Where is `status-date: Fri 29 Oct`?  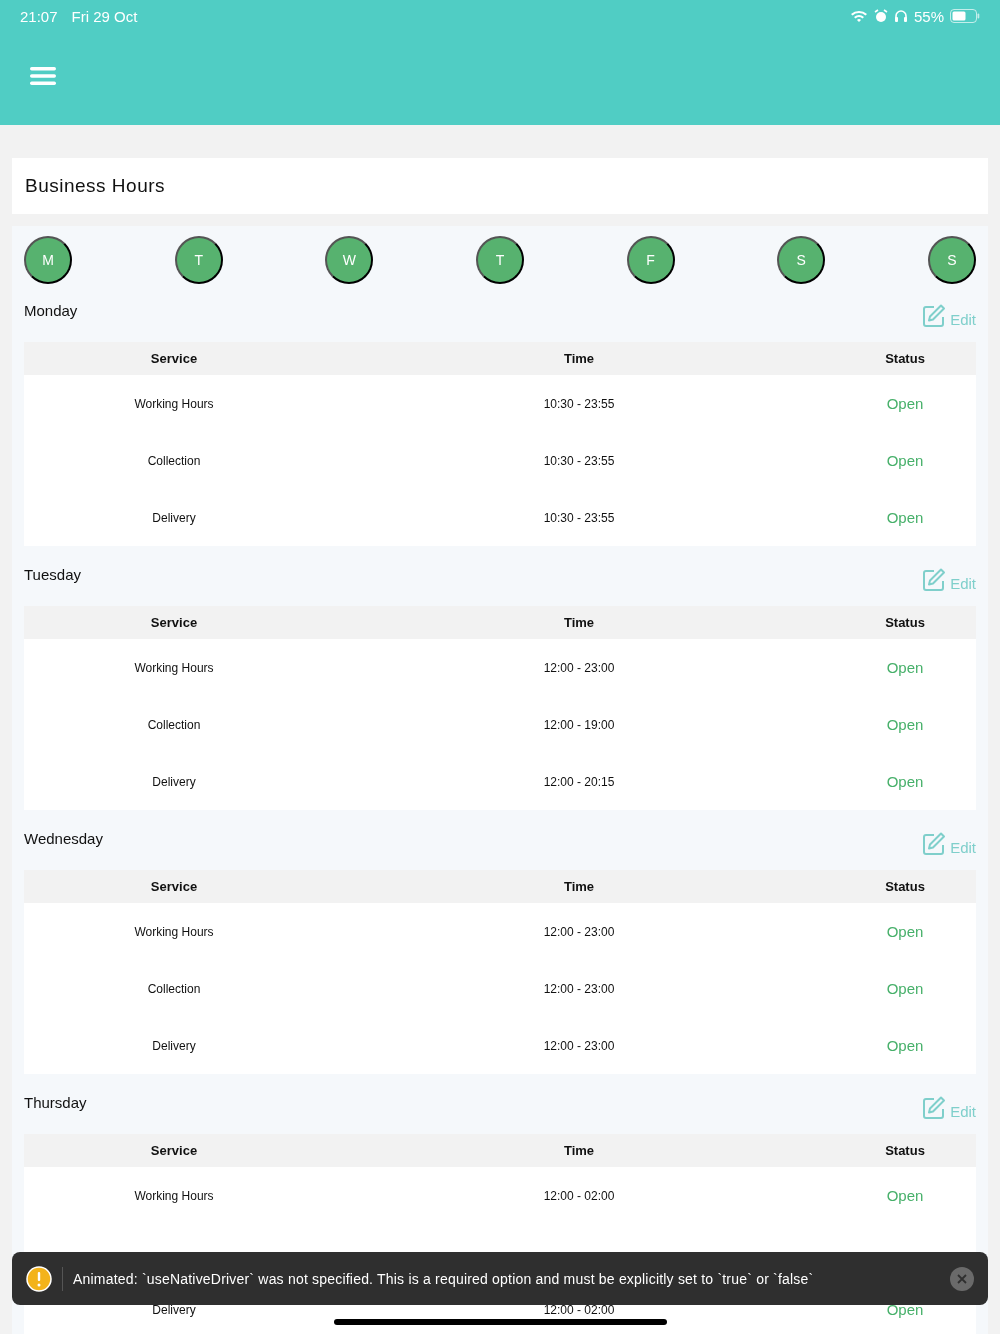
status-date: Fri 29 Oct is located at coordinates (104, 16).